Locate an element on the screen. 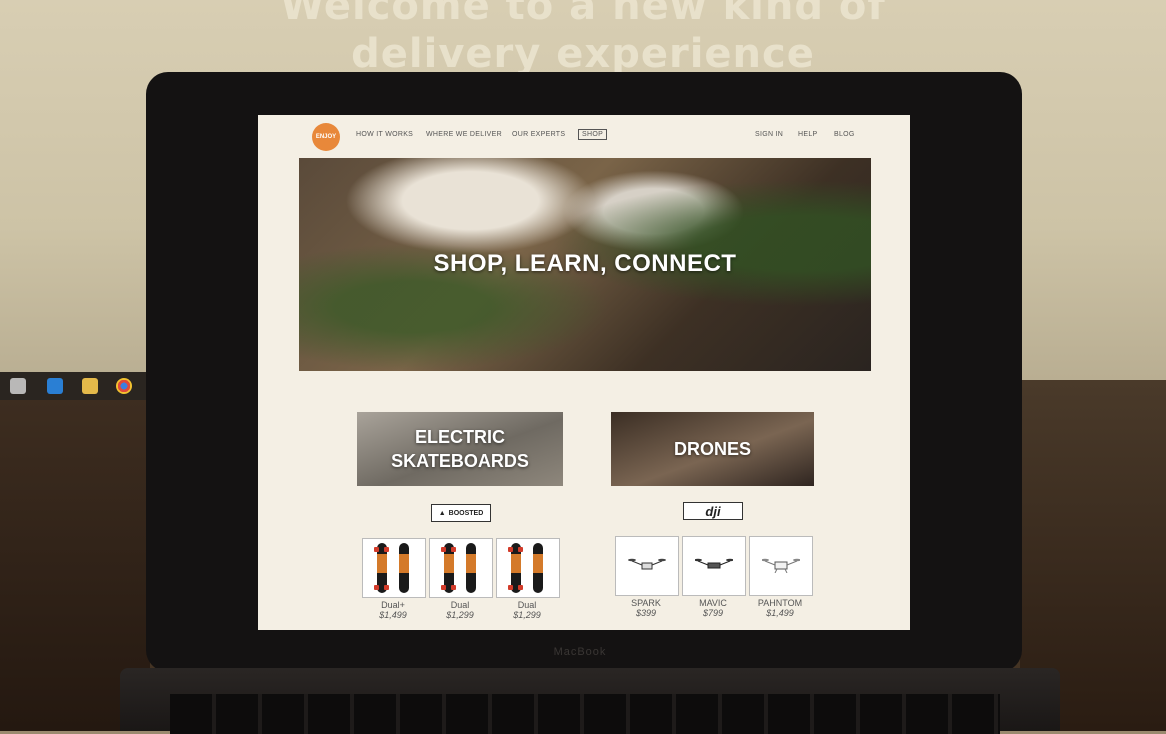 The image size is (1166, 734). dji-brand-label: dji is located at coordinates (713, 511).